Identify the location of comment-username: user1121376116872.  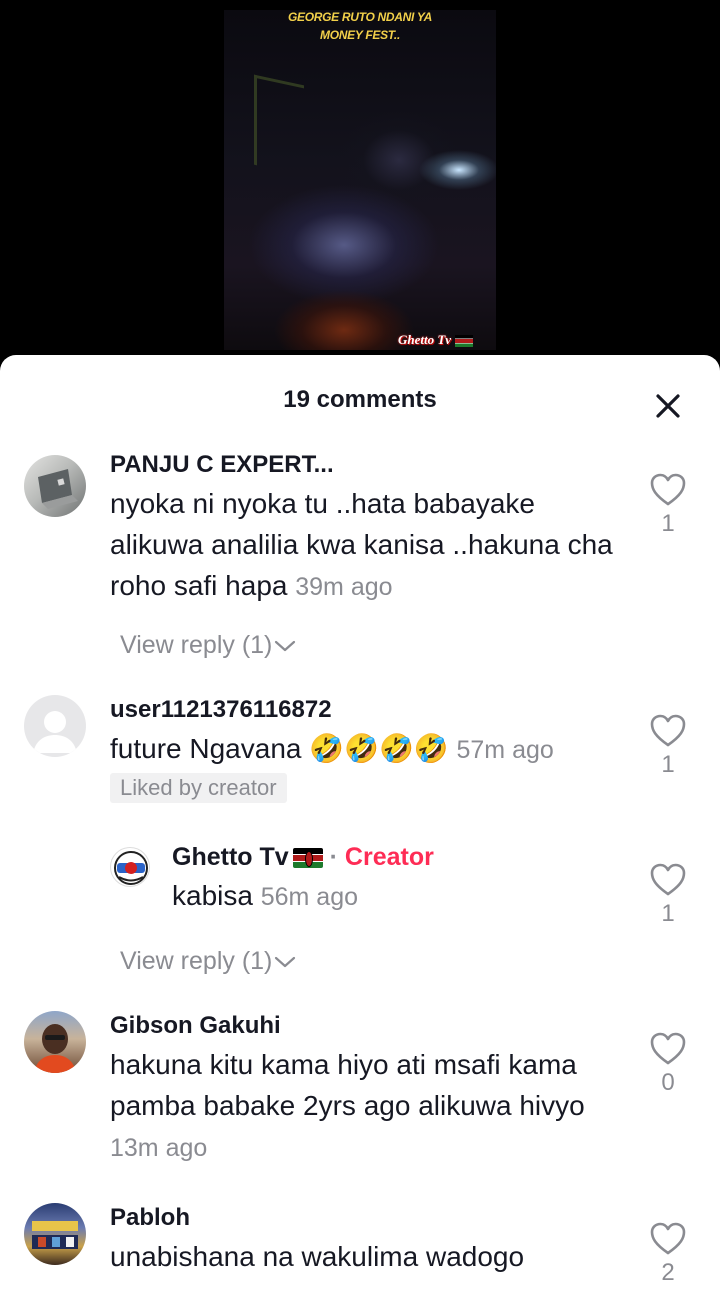
(370, 710).